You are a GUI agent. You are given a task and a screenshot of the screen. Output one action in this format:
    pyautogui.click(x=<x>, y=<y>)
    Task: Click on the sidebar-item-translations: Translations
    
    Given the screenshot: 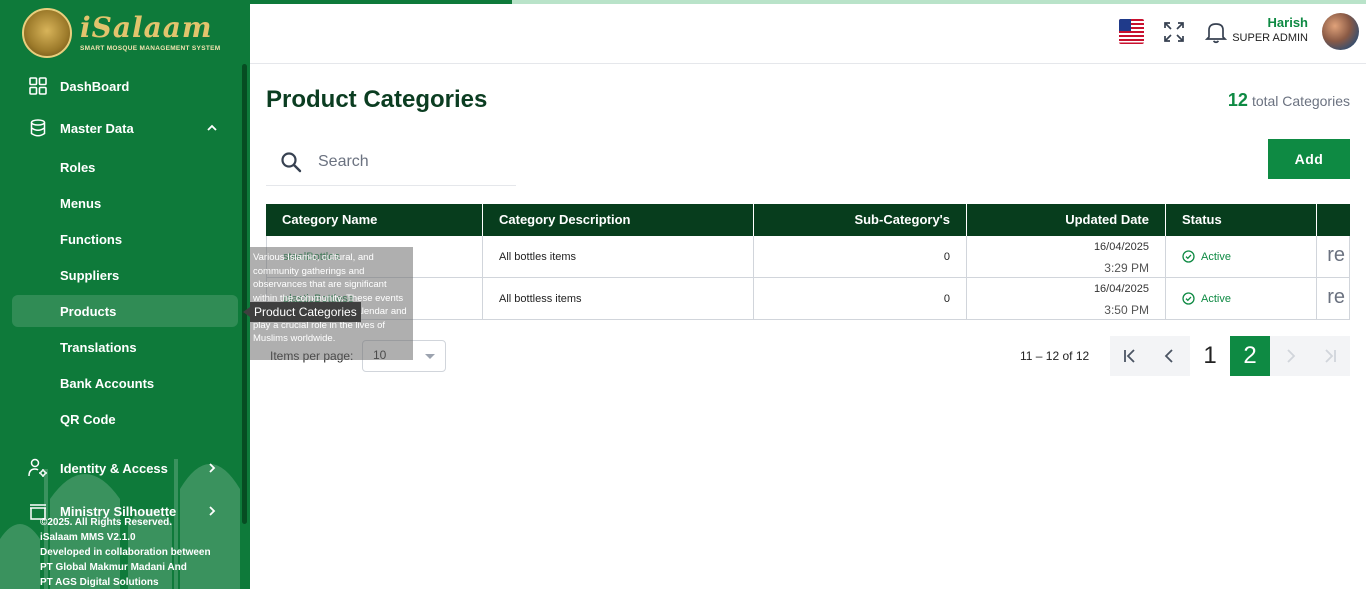 What is the action you would take?
    pyautogui.click(x=125, y=347)
    